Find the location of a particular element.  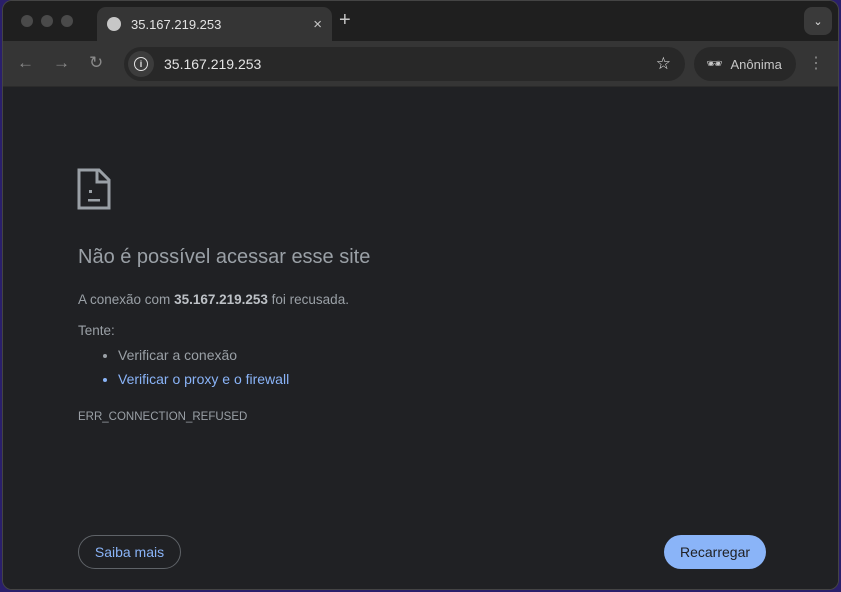

try-label: Tente: is located at coordinates (96, 330).